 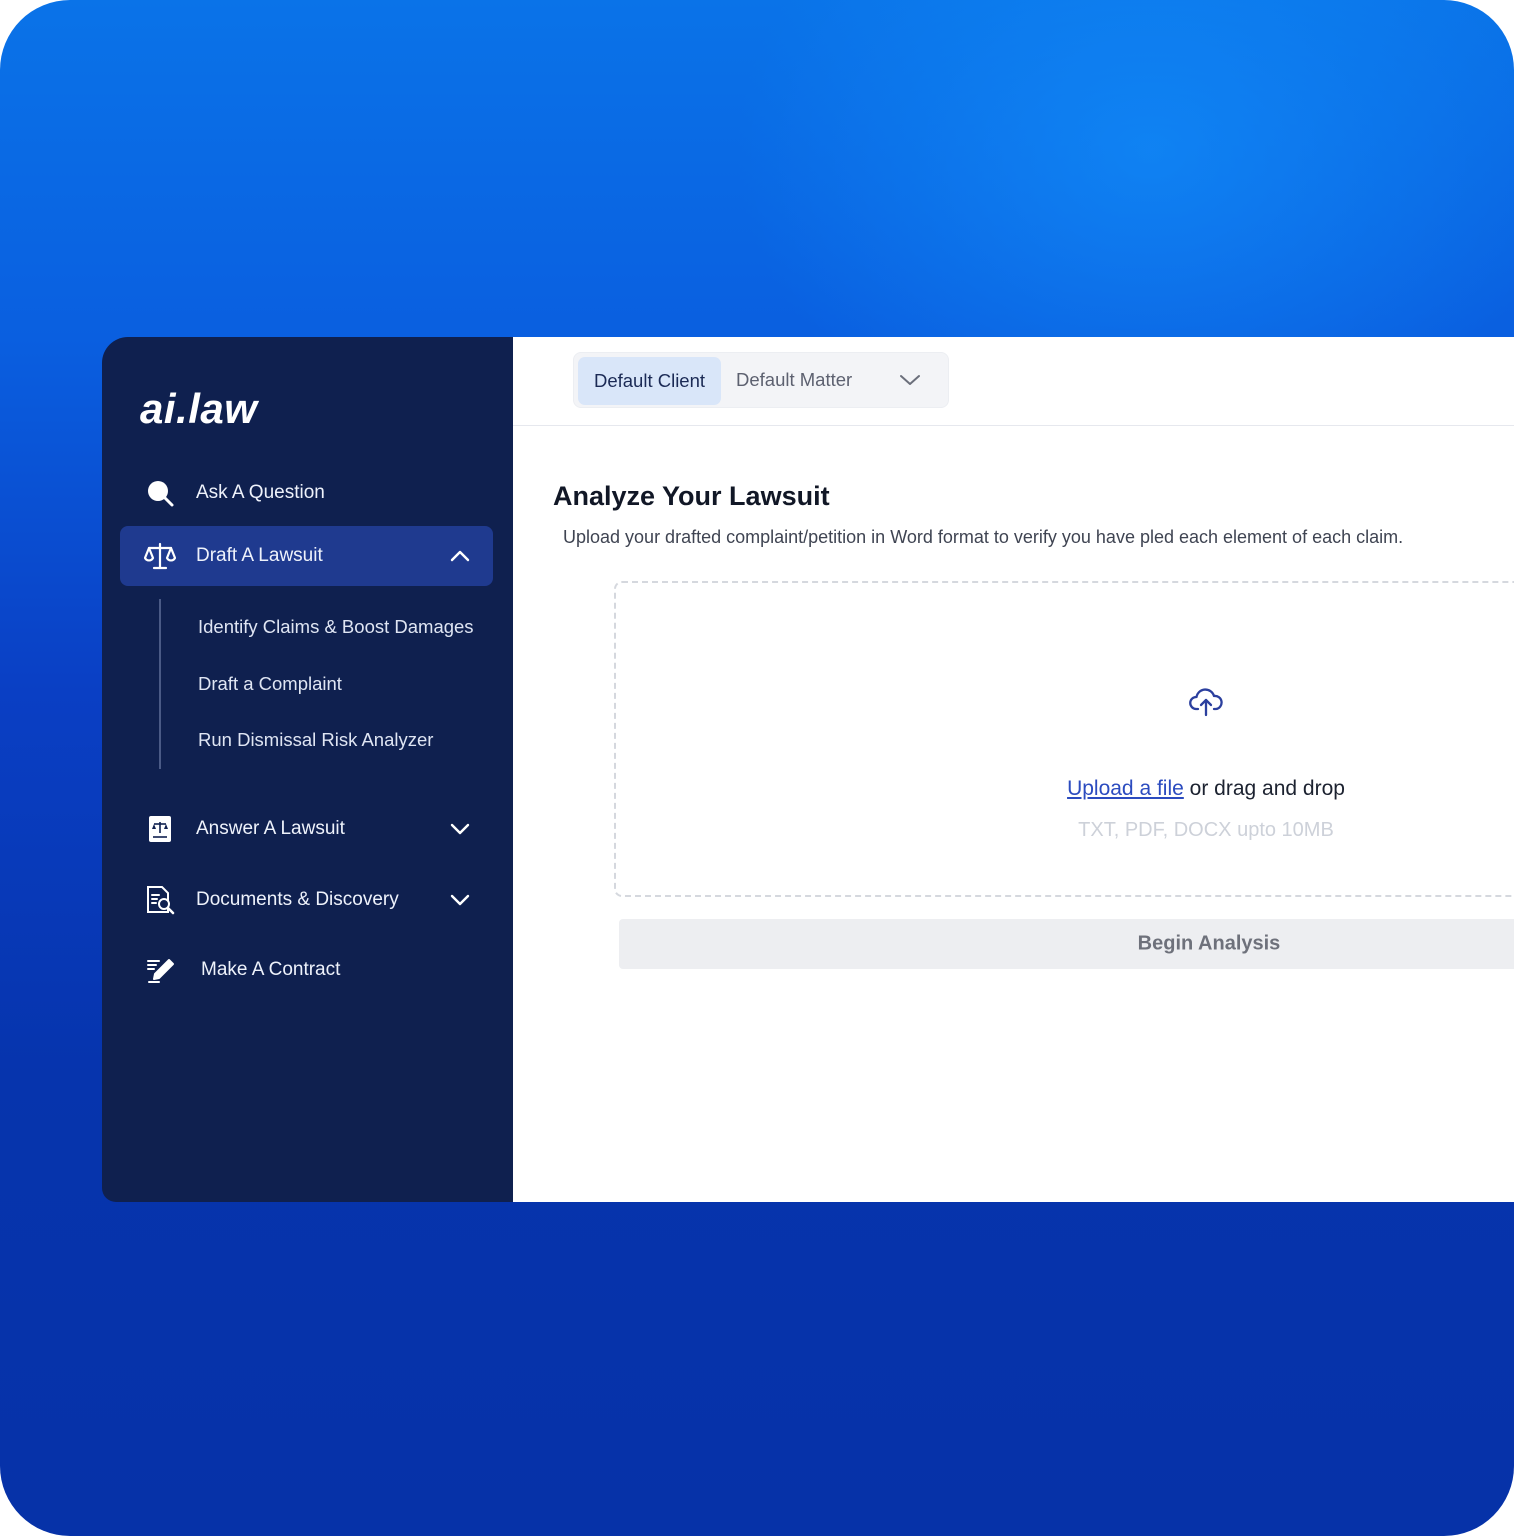 What do you see at coordinates (160, 900) in the screenshot?
I see `document-search-icon` at bounding box center [160, 900].